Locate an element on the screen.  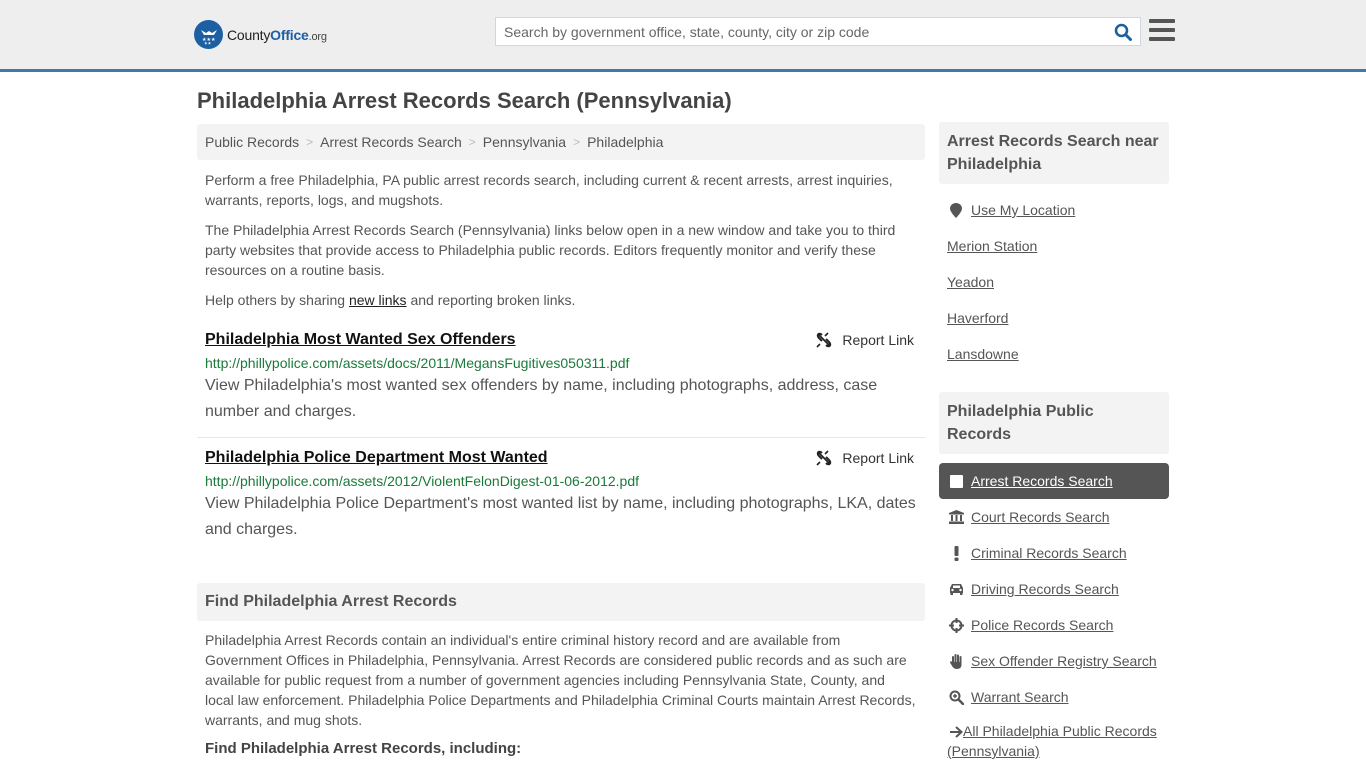
search-button is located at coordinates (1123, 31).